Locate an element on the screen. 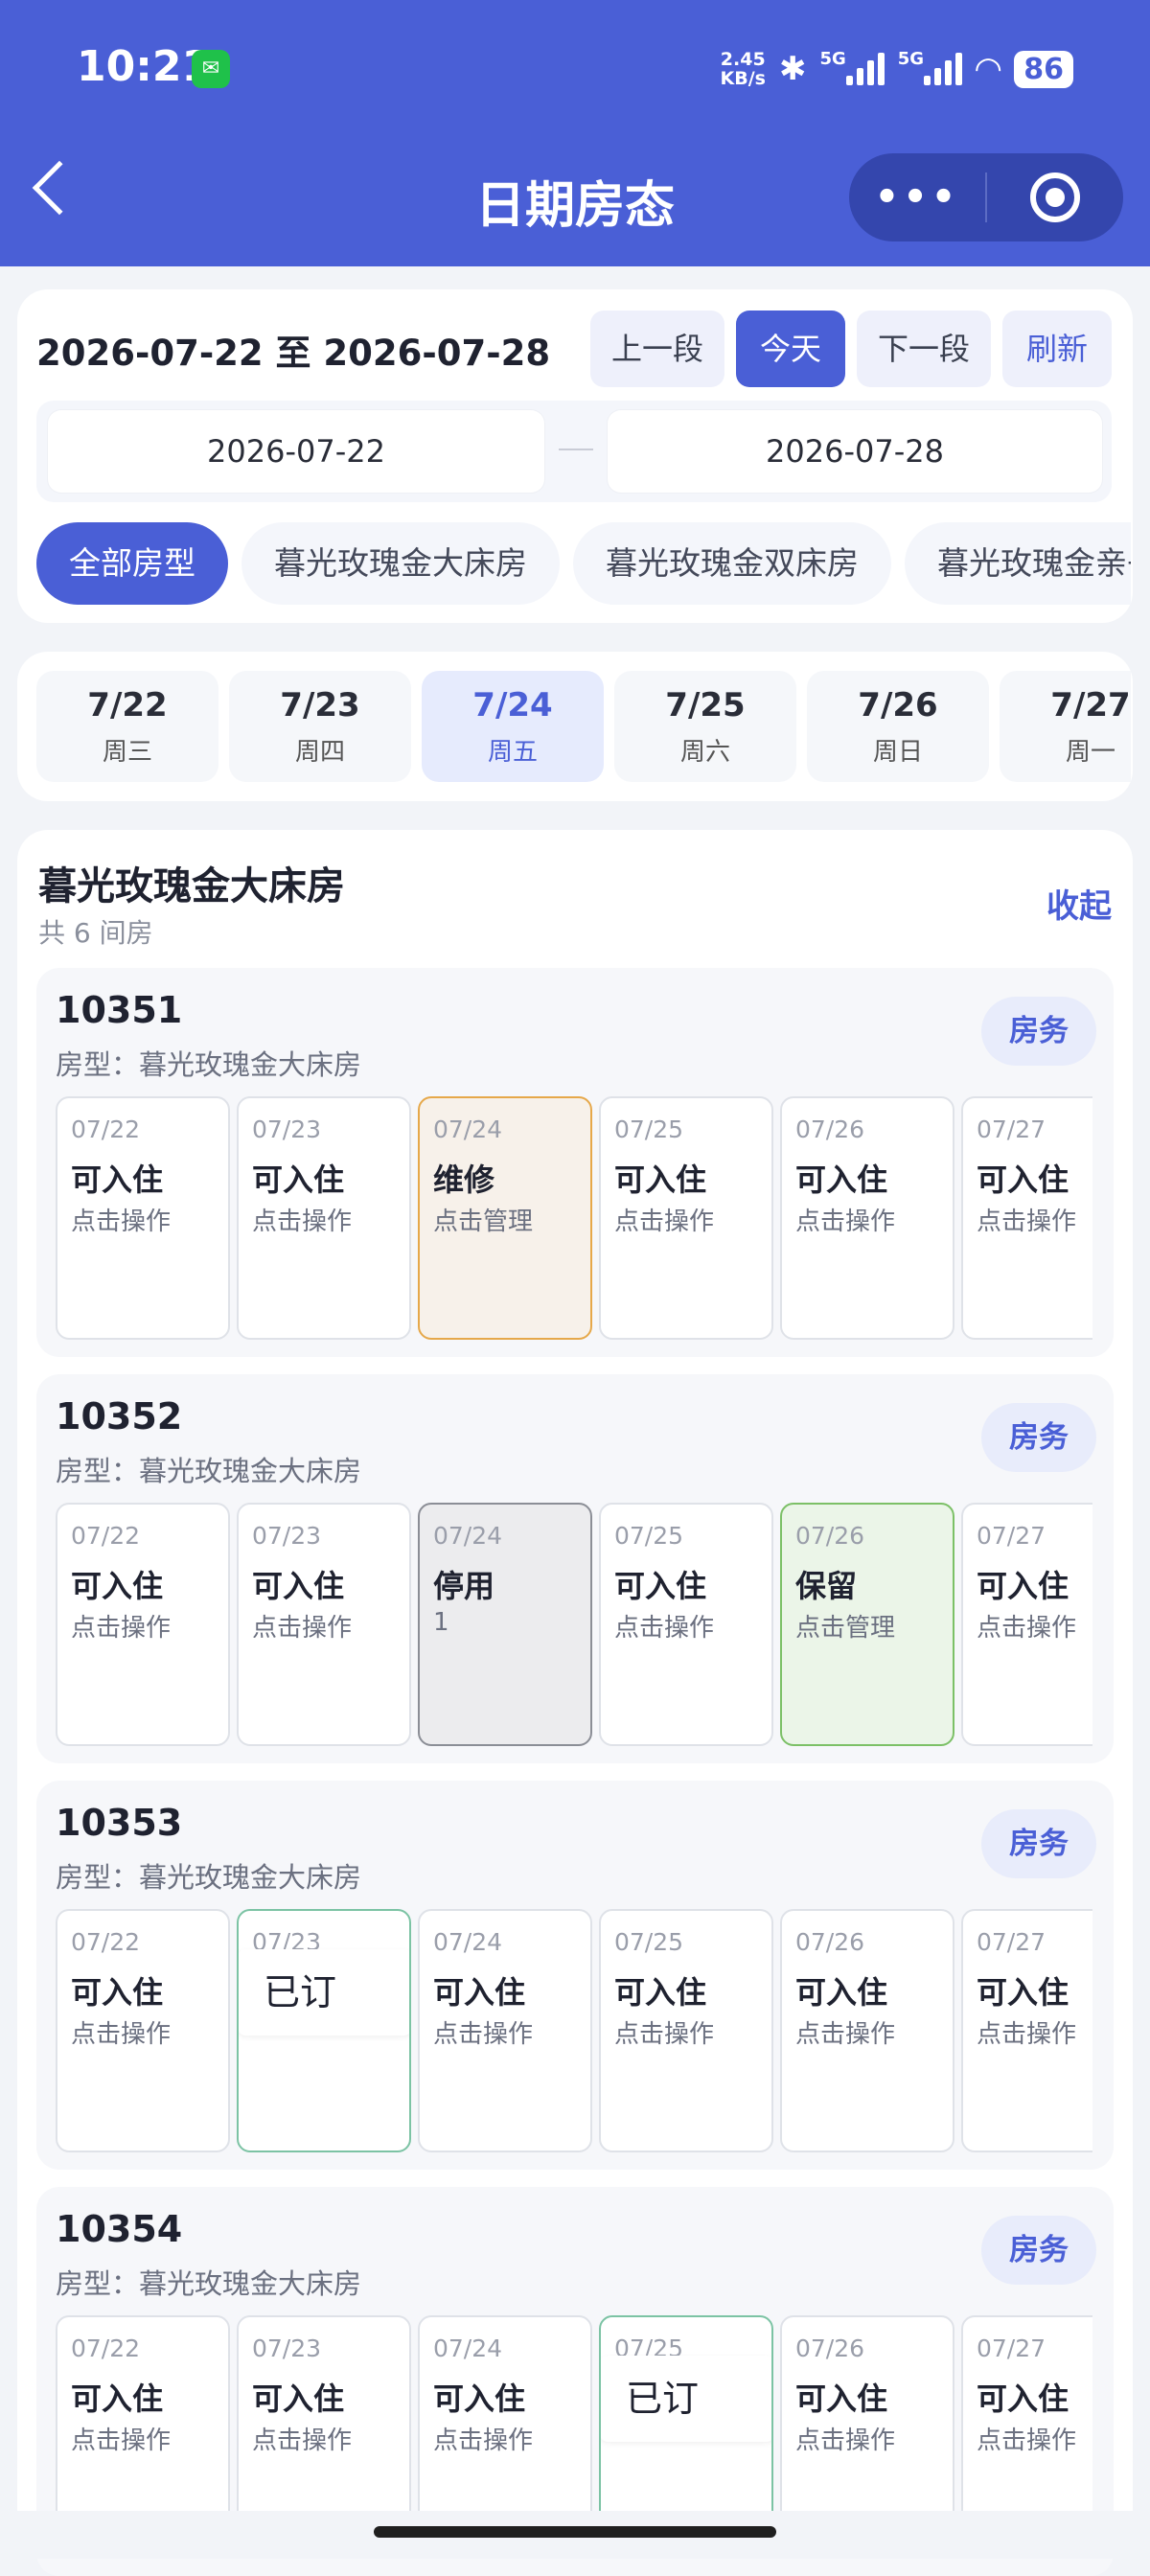  cell-status: 保留 is located at coordinates (826, 1586).